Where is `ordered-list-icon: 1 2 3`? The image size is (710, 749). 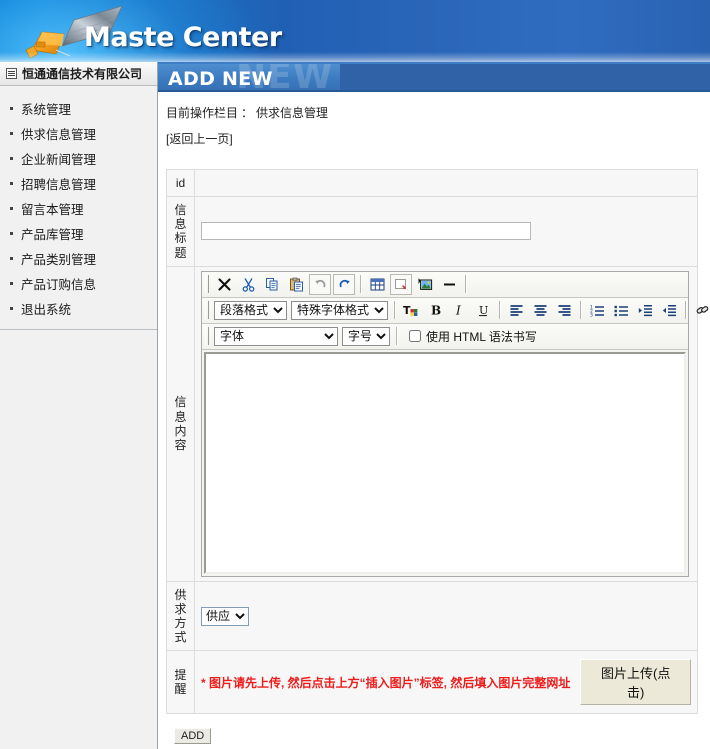
ordered-list-icon: 1 2 3 is located at coordinates (597, 310).